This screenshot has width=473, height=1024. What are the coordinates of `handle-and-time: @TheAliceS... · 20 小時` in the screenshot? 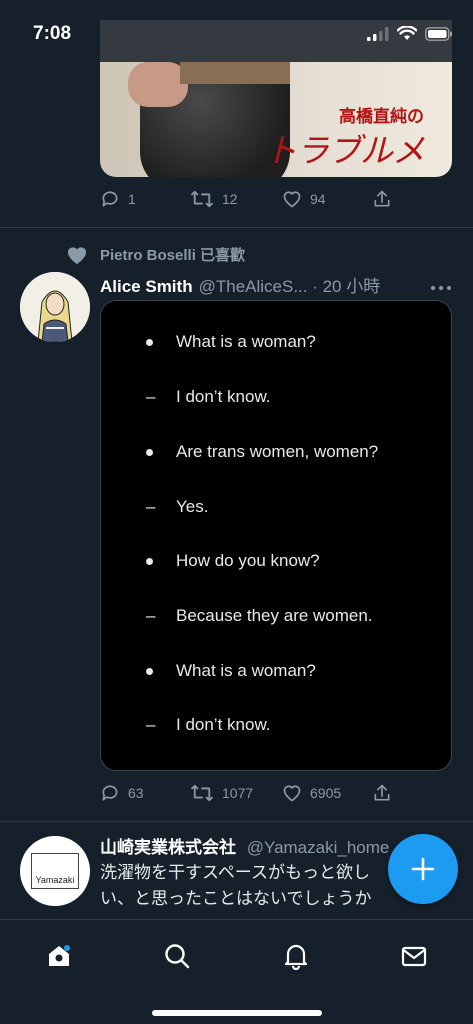 It's located at (290, 284).